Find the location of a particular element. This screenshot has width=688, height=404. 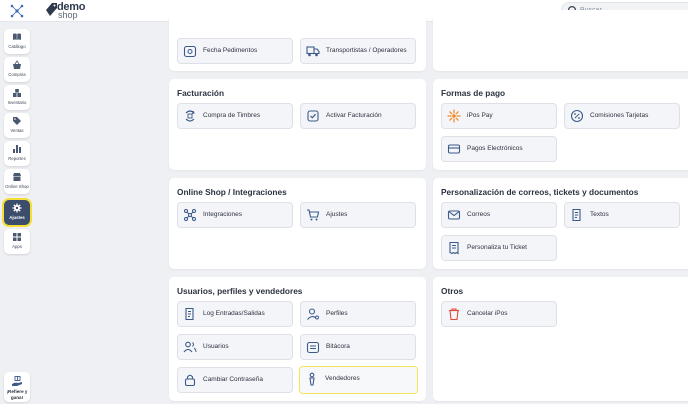

tile-label: Log Entradas/Salidas is located at coordinates (234, 313).